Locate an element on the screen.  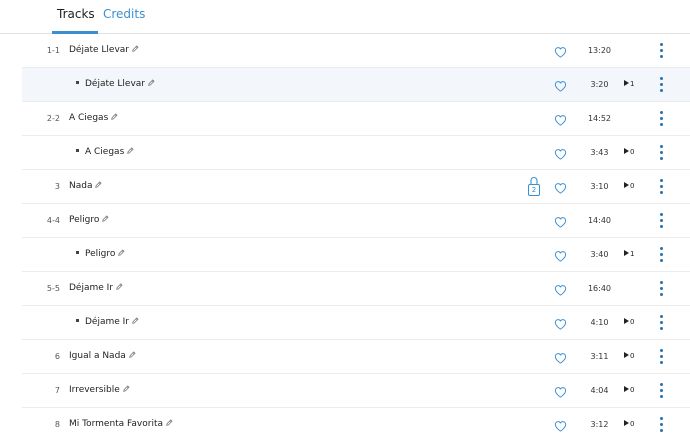
track-duration: 13:20 is located at coordinates (599, 50).